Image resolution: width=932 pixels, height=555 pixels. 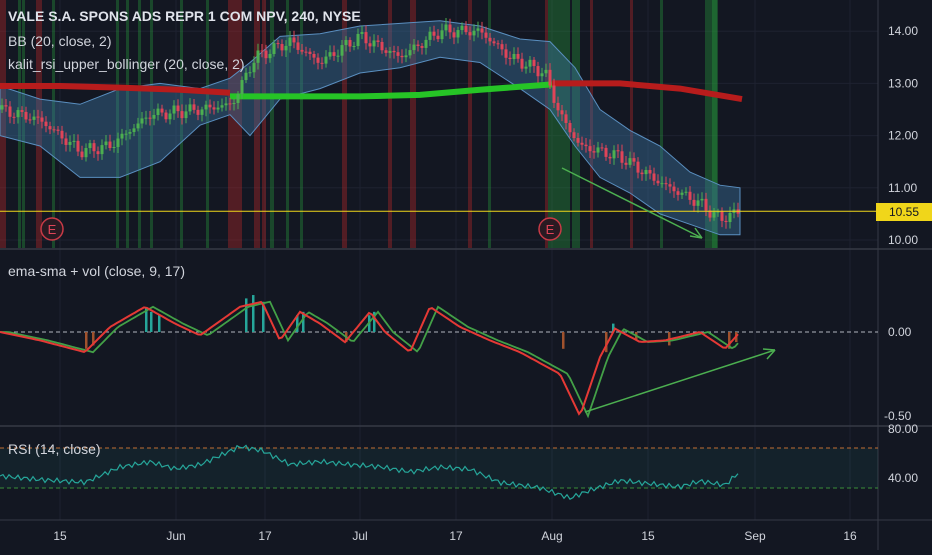 What do you see at coordinates (551, 536) in the screenshot?
I see `time-axis-tick-label: Aug` at bounding box center [551, 536].